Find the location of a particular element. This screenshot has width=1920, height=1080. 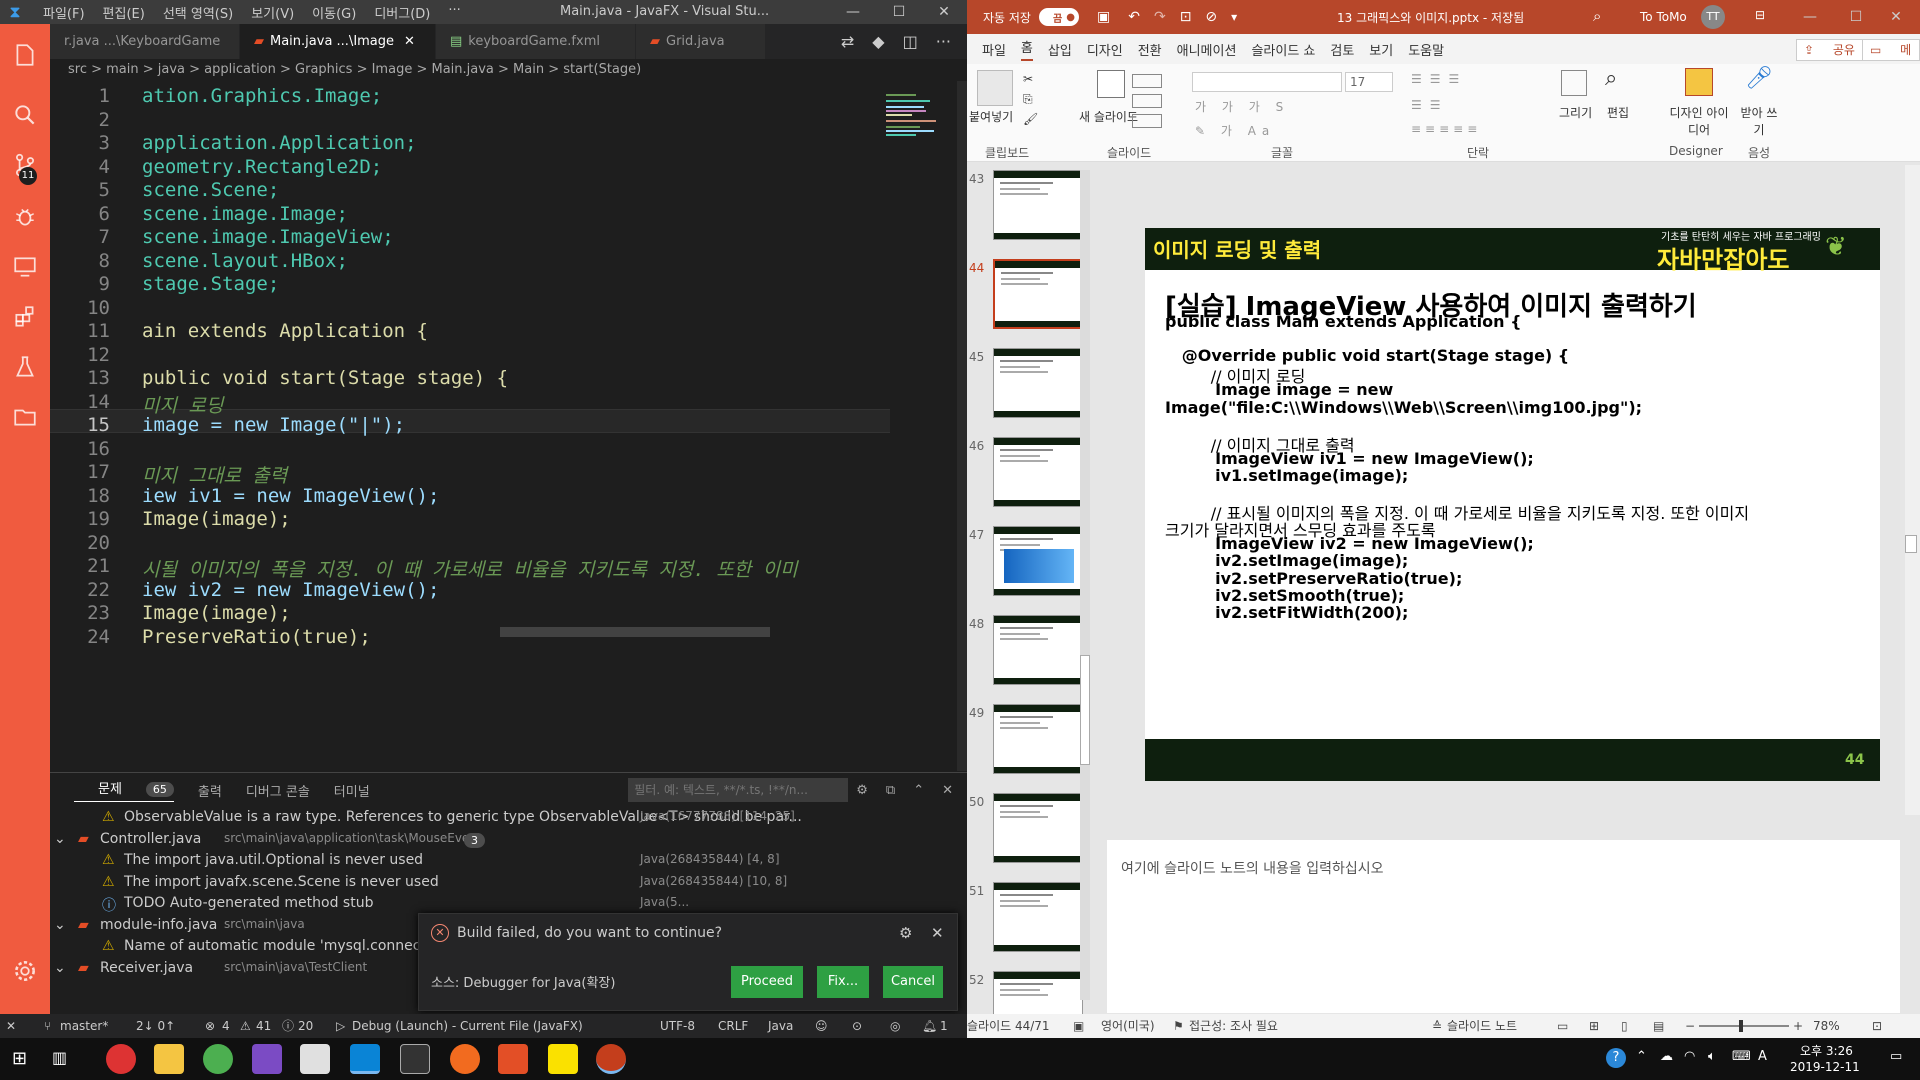

find-icon: ⌕ is located at coordinates (1611, 78).